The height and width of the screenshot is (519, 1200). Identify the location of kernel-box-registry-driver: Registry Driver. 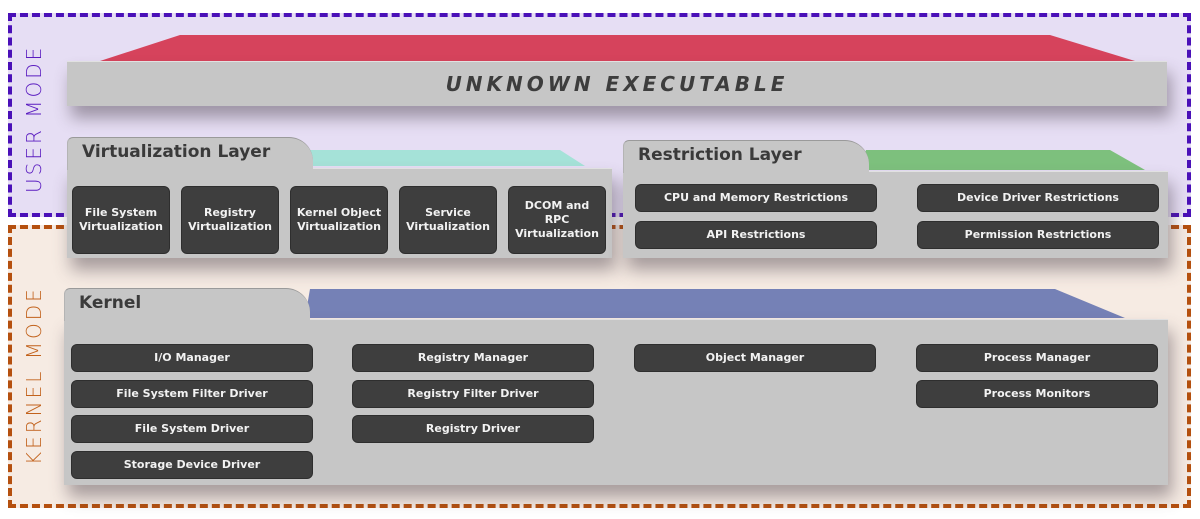
(473, 429).